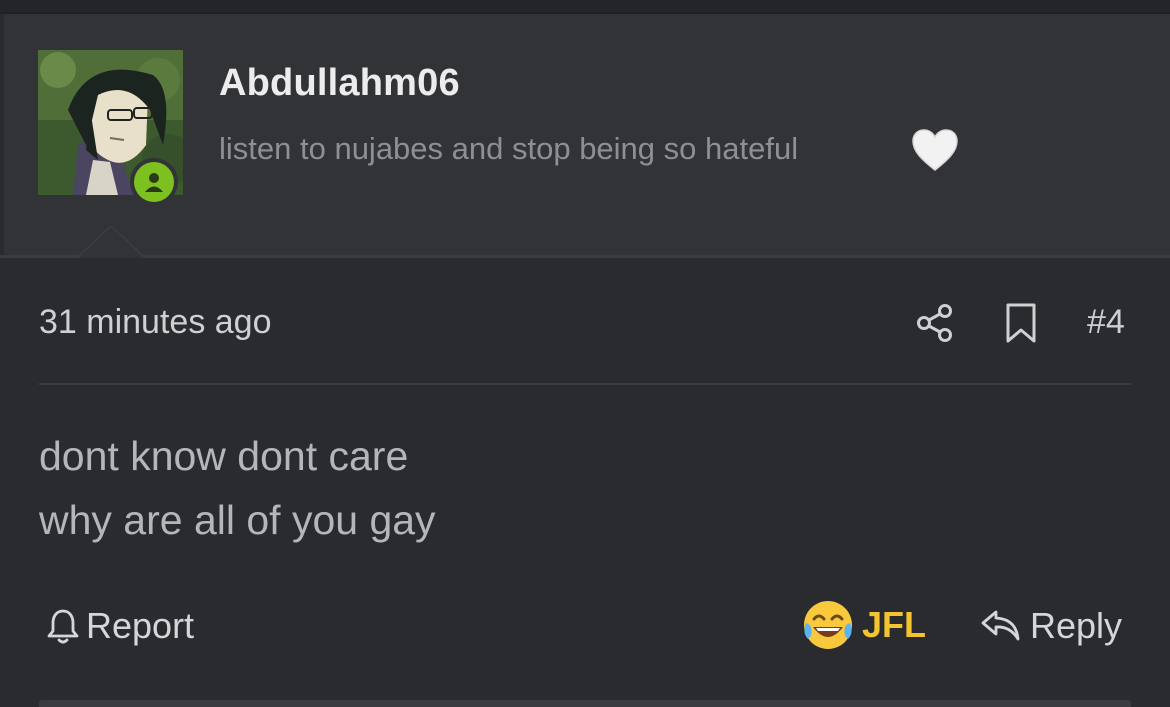  Describe the element at coordinates (1000, 625) in the screenshot. I see `reply-arrow-icon` at that location.